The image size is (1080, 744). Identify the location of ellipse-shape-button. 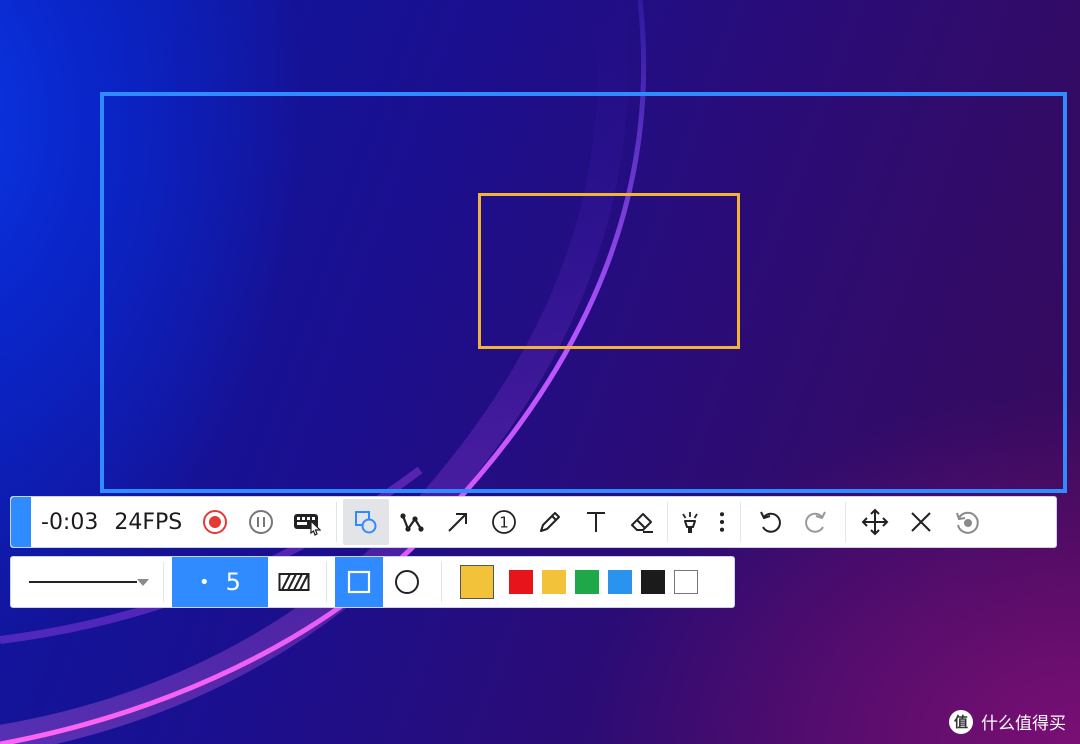
(407, 582).